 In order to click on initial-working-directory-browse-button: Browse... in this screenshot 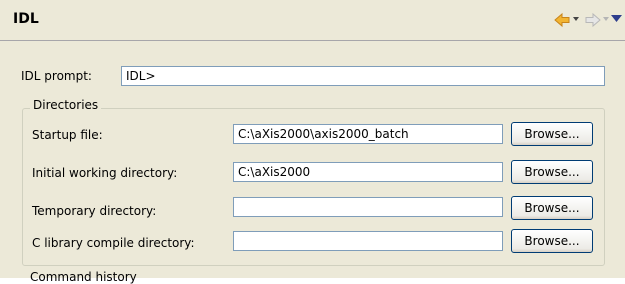, I will do `click(552, 172)`.